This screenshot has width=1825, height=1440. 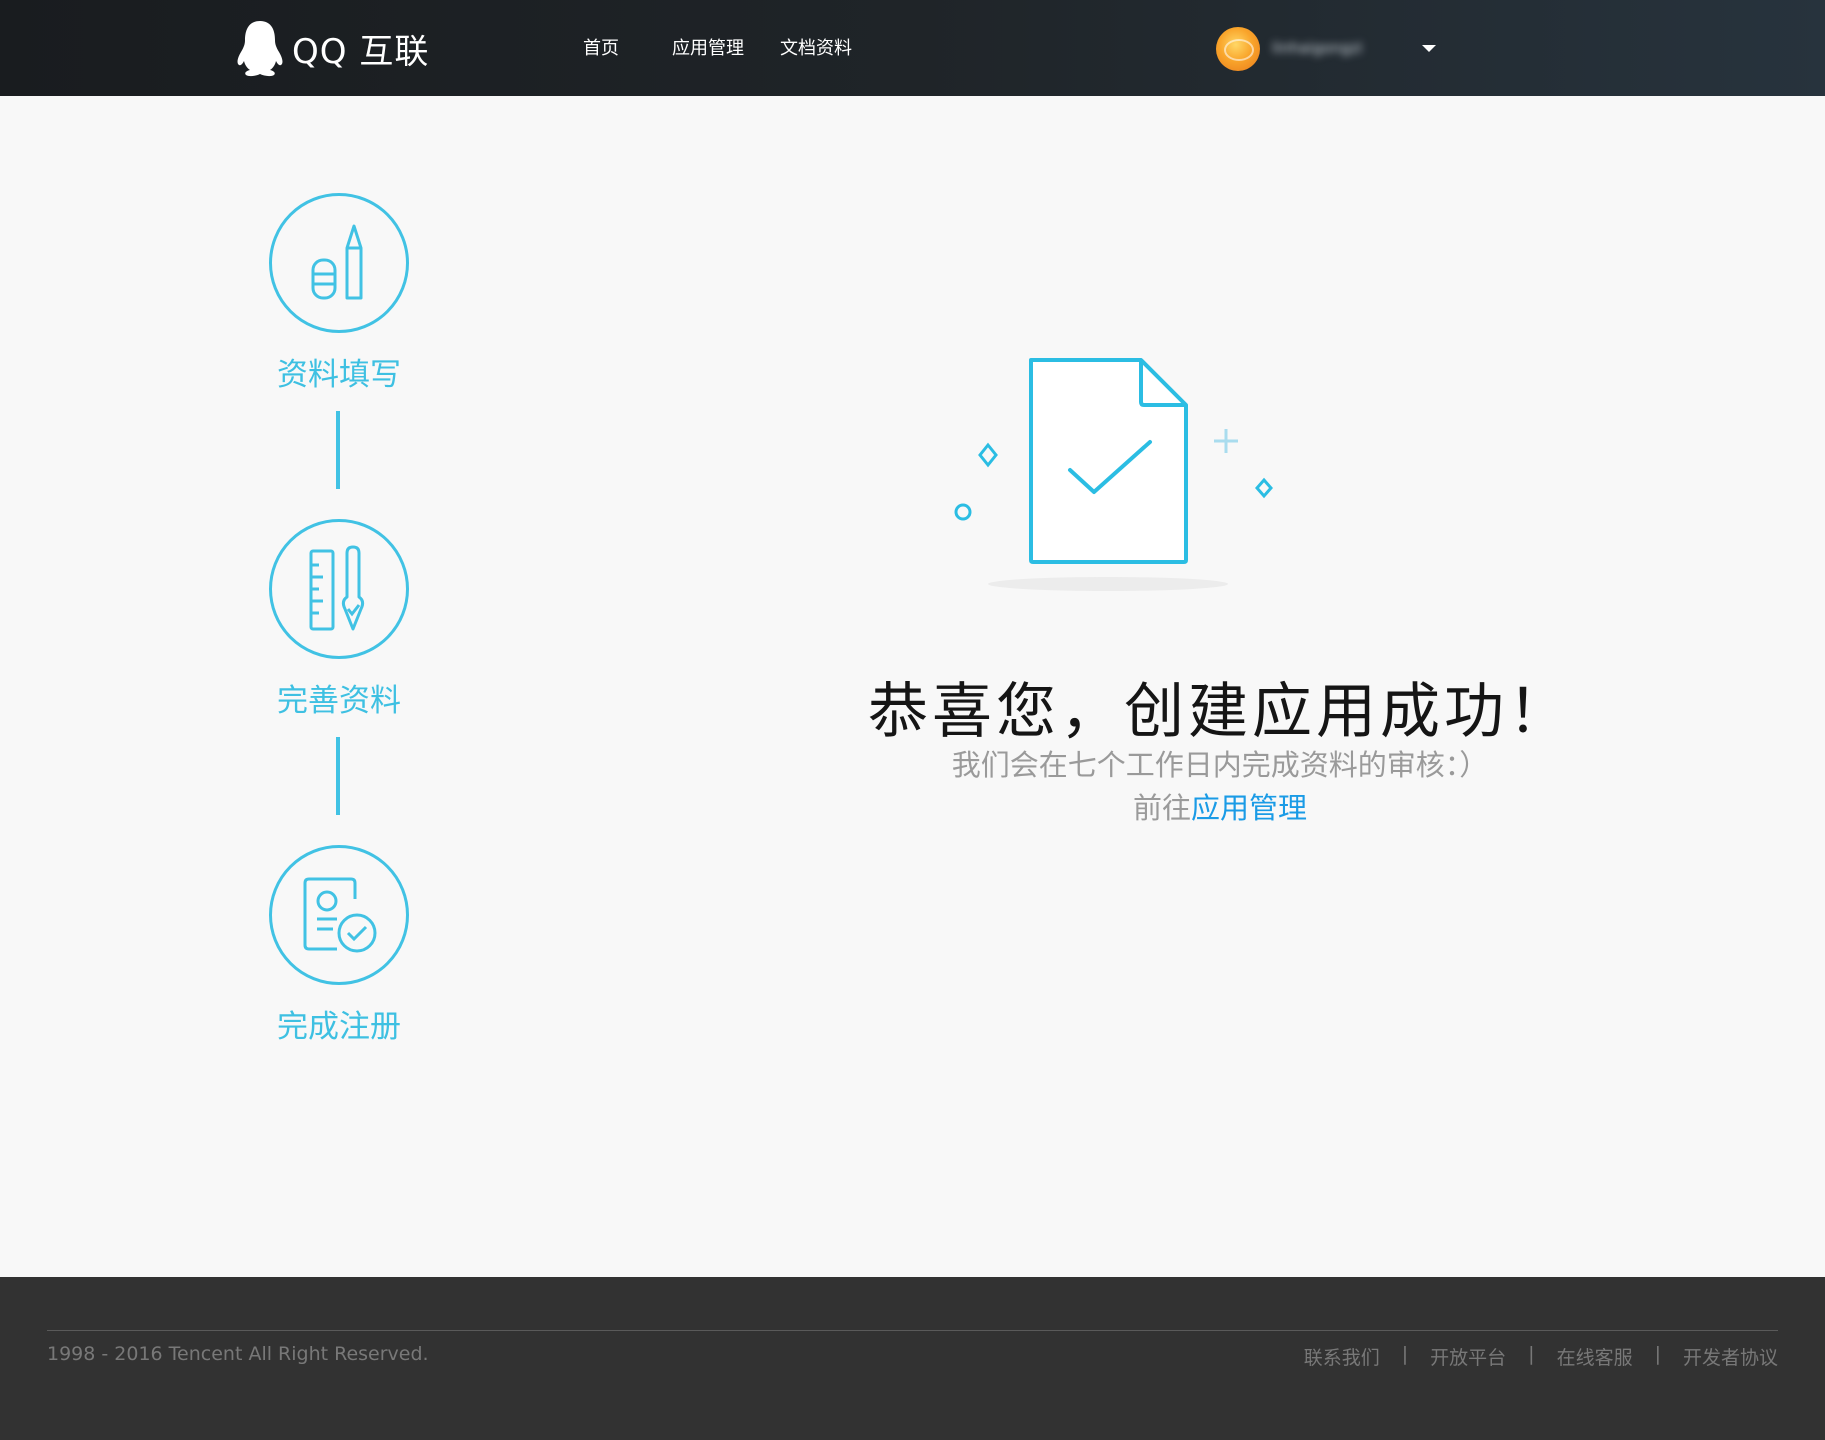 What do you see at coordinates (1220, 765) in the screenshot?
I see `success-subtitle: 我们会在七个工作日内完成资料的审核：）` at bounding box center [1220, 765].